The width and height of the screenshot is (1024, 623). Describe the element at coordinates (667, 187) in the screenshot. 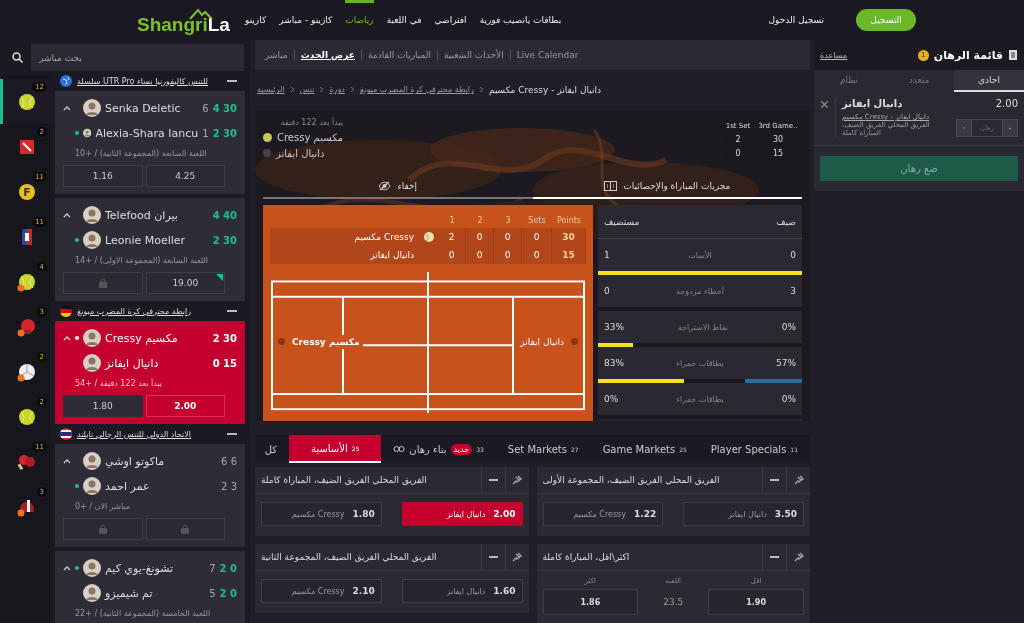

I see `tab: مجريات المباراة والإحصائيات` at that location.